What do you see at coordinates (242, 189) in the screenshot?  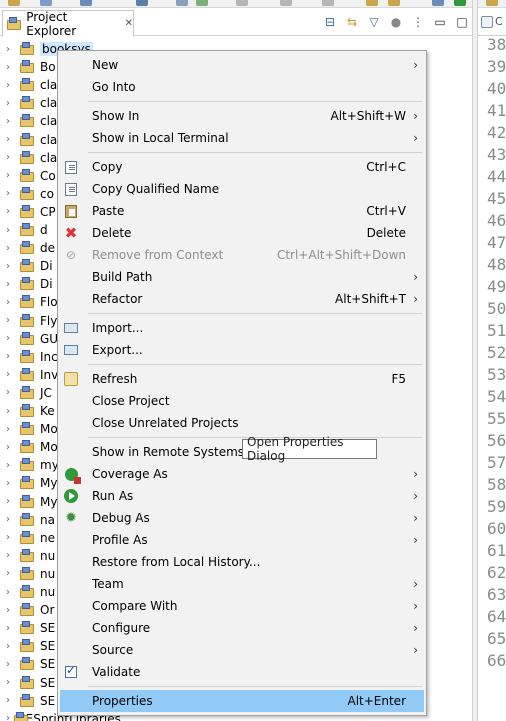 I see `menu-item-copy-qualified-name: Copy Qualified Name` at bounding box center [242, 189].